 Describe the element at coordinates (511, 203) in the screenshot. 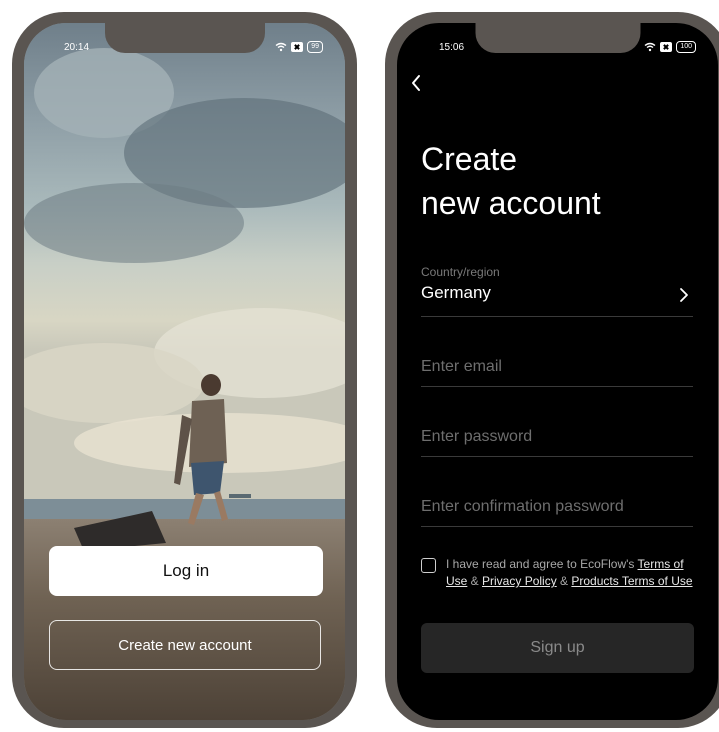

I see `title-line-2: new account` at that location.